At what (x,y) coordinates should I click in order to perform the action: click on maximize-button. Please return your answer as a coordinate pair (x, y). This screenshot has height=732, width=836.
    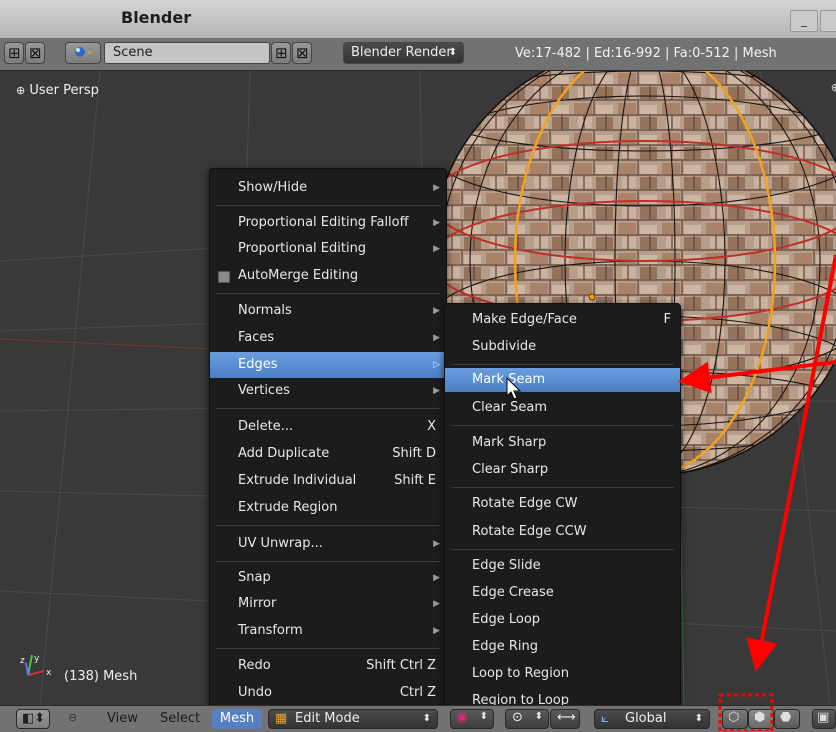
    Looking at the image, I should click on (828, 21).